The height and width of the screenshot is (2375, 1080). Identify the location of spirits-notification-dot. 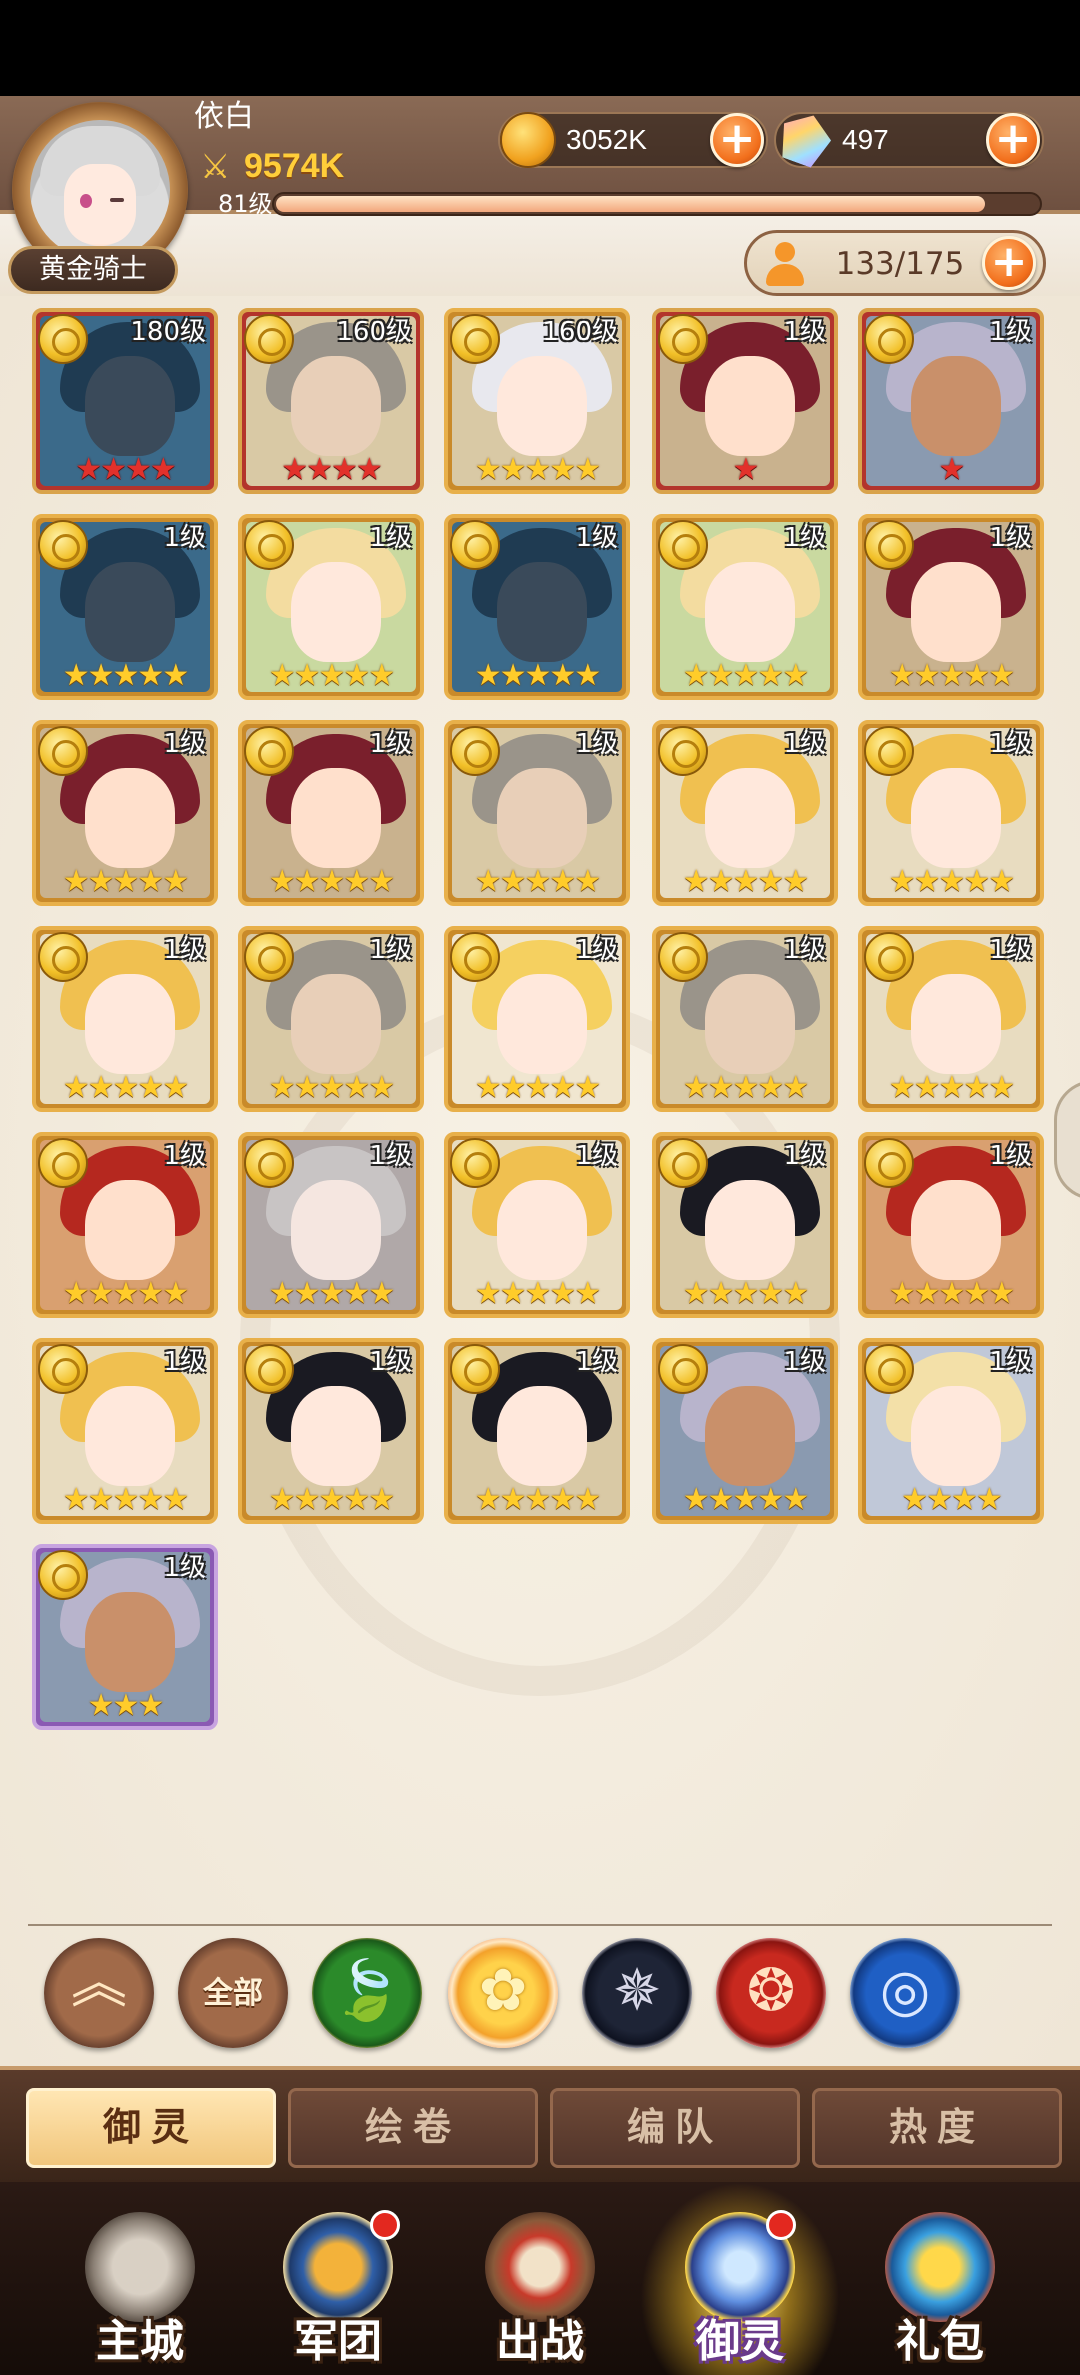
(781, 2225).